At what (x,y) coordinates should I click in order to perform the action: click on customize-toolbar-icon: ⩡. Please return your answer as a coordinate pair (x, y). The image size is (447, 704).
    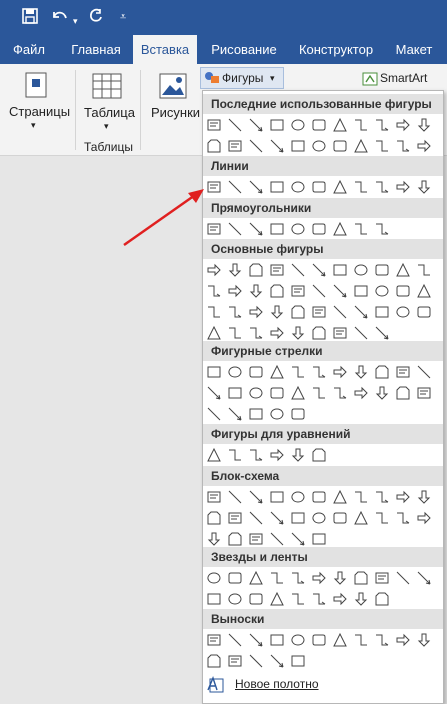
    Looking at the image, I should click on (123, 17).